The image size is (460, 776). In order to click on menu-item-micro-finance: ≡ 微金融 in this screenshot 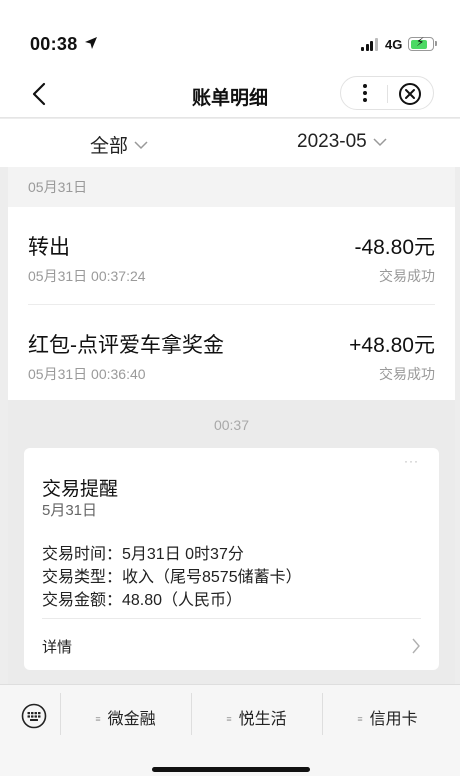, I will do `click(125, 717)`.